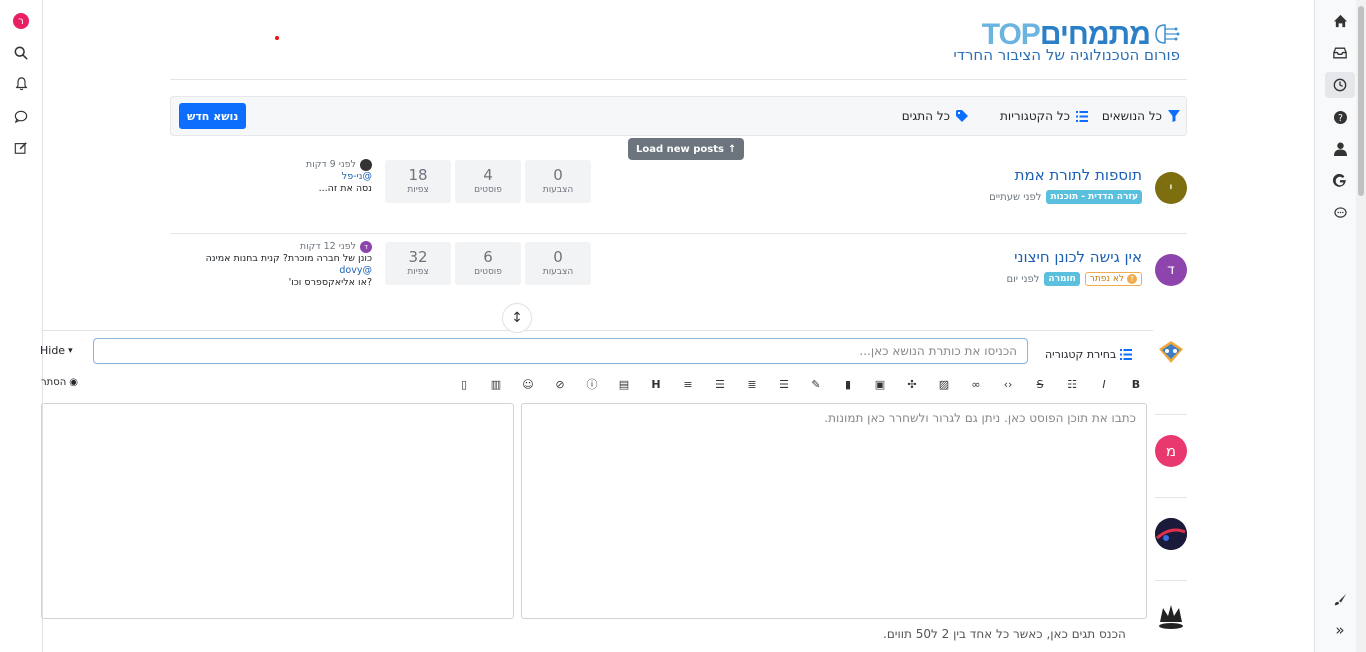 The height and width of the screenshot is (652, 1366). What do you see at coordinates (925, 116) in the screenshot?
I see `tags-label: כל התגים` at bounding box center [925, 116].